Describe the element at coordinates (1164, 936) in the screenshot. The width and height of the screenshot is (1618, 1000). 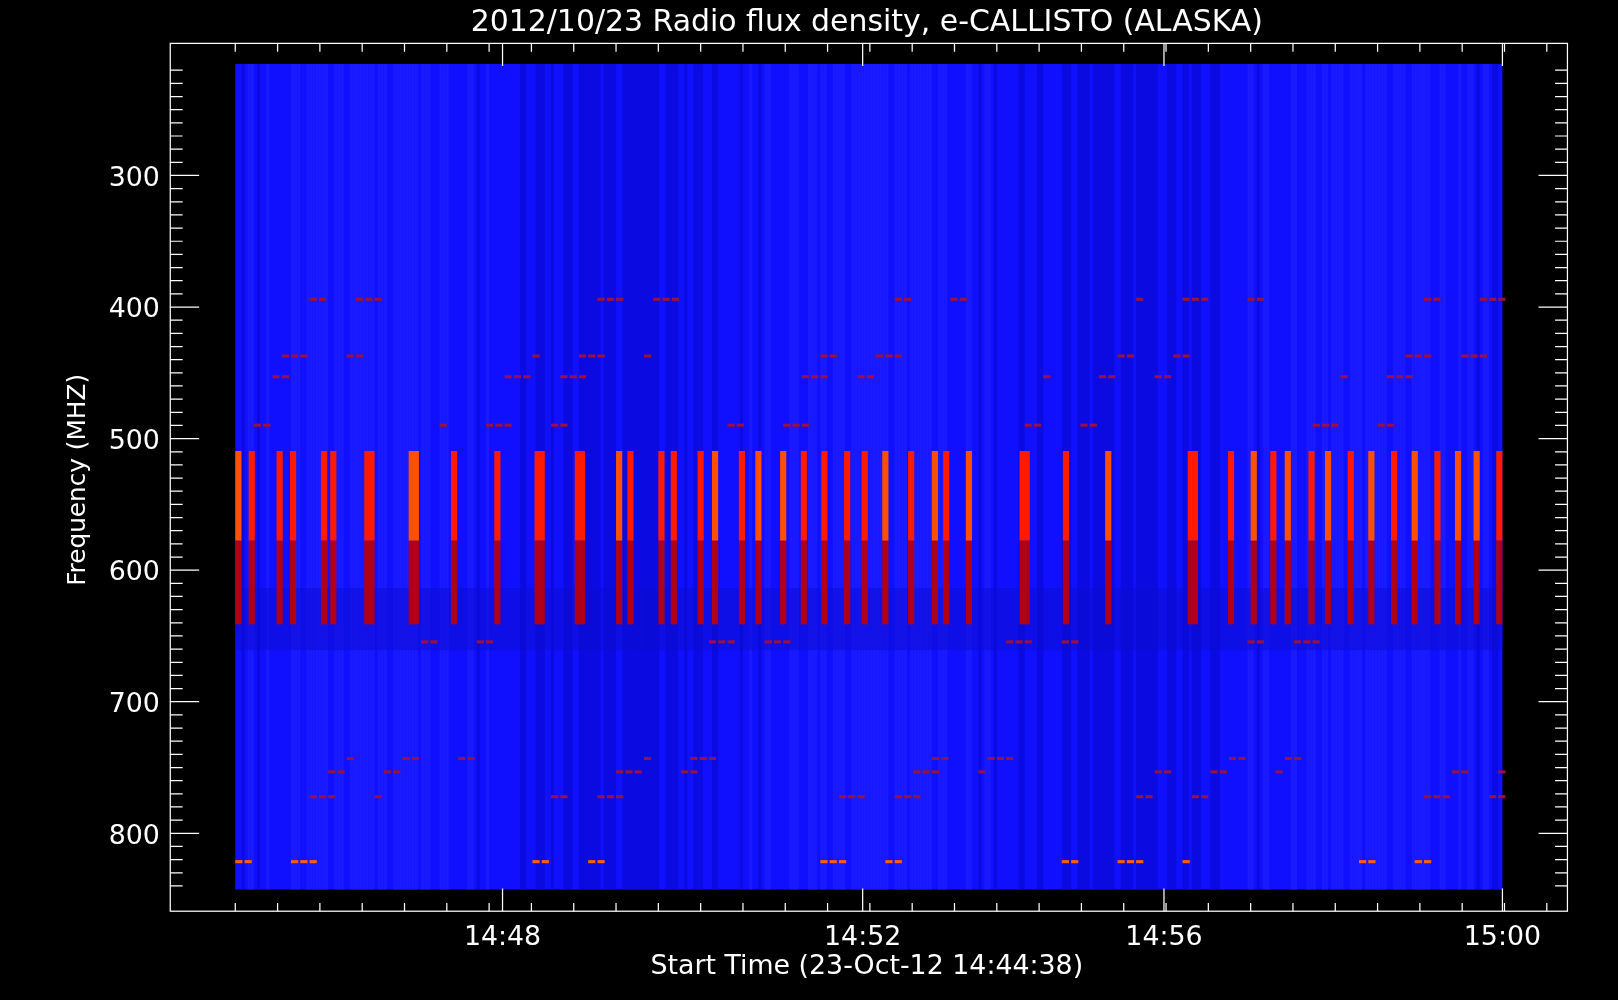
I see `x-tick-label: 14:56` at that location.